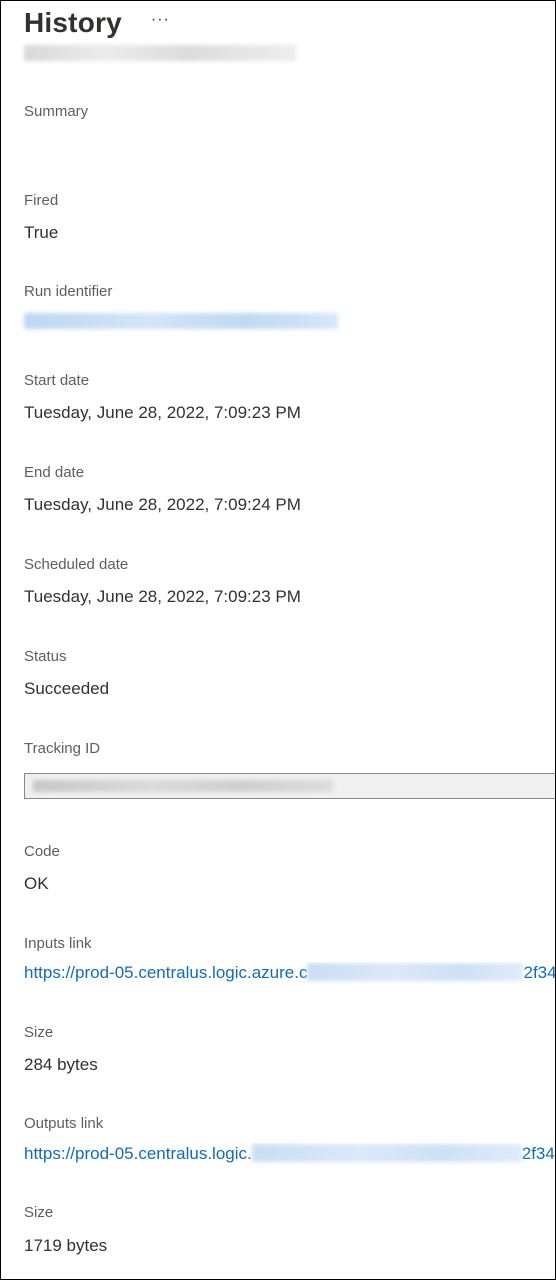  What do you see at coordinates (36, 883) in the screenshot?
I see `code-value: OK` at bounding box center [36, 883].